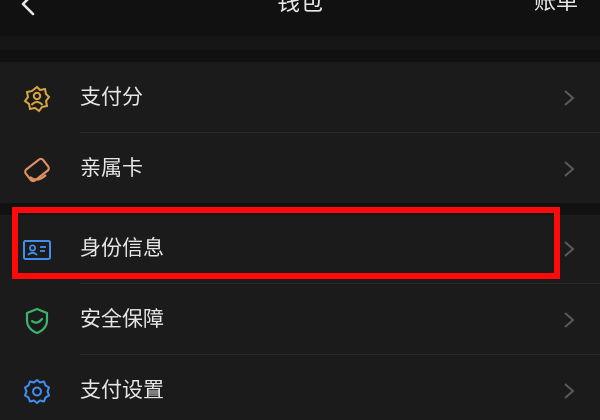  Describe the element at coordinates (556, 9) in the screenshot. I see `bill-button: 账单` at that location.